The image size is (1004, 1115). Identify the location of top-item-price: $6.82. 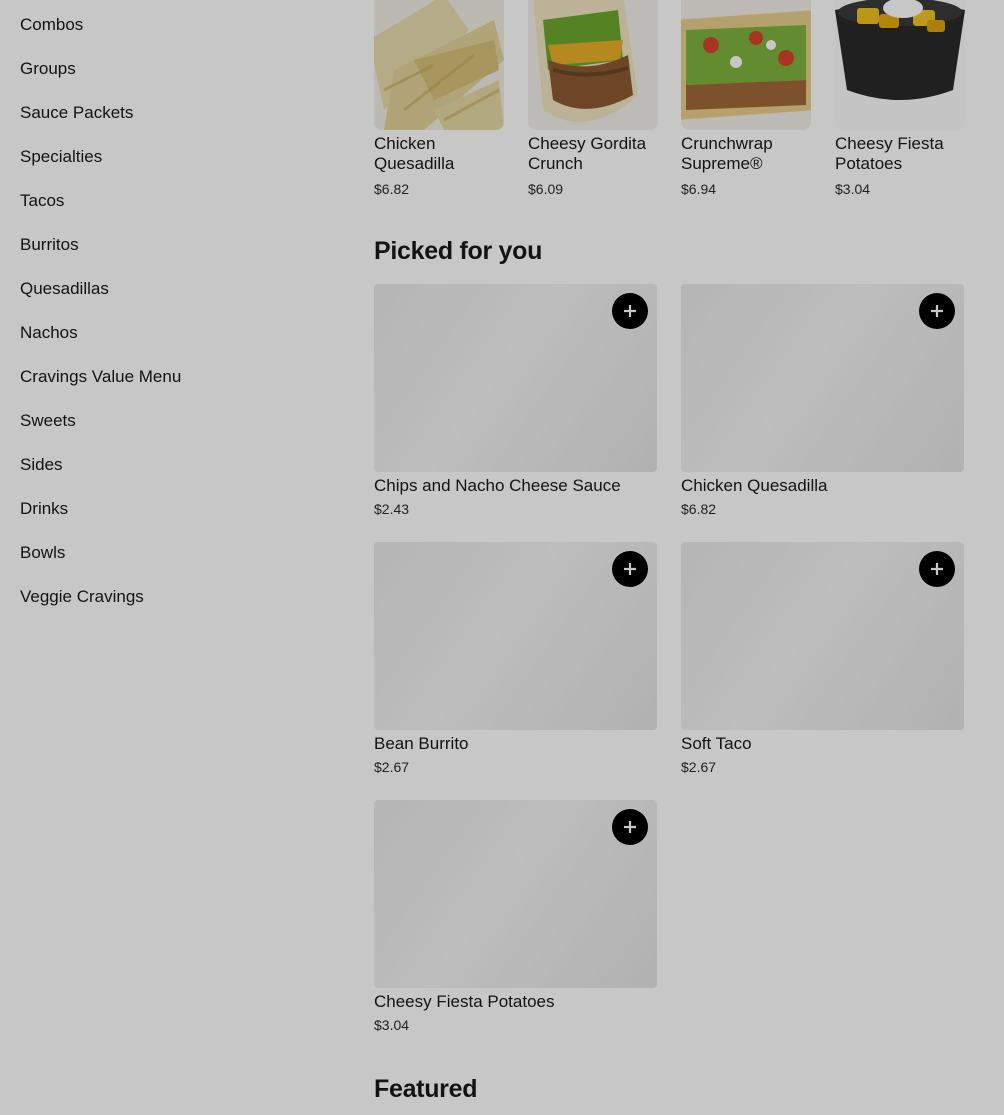
(392, 189).